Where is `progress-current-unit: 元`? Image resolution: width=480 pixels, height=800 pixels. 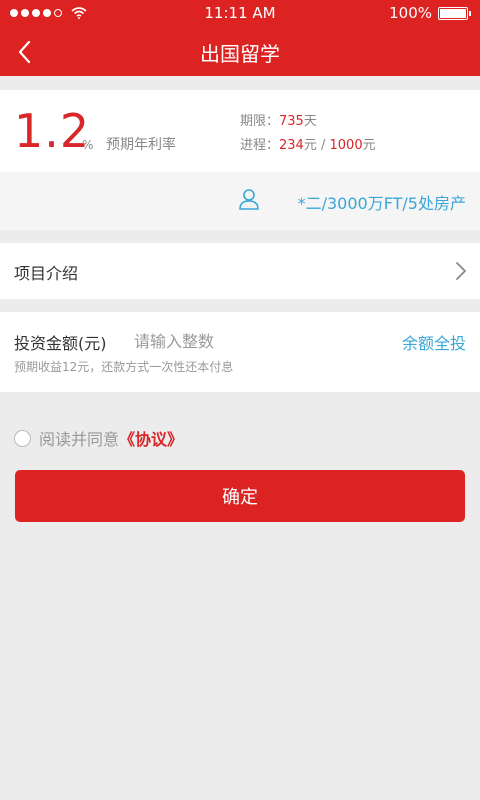 progress-current-unit: 元 is located at coordinates (310, 145).